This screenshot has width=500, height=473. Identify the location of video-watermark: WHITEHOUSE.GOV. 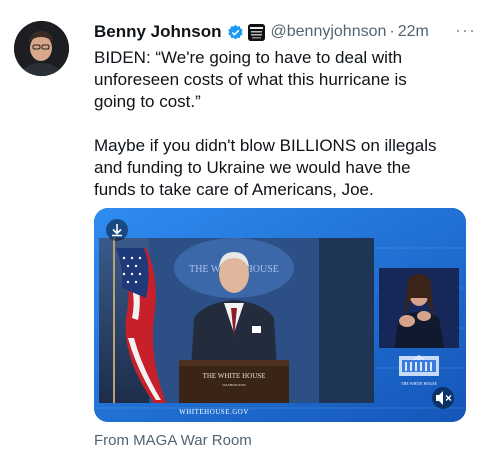
(214, 412).